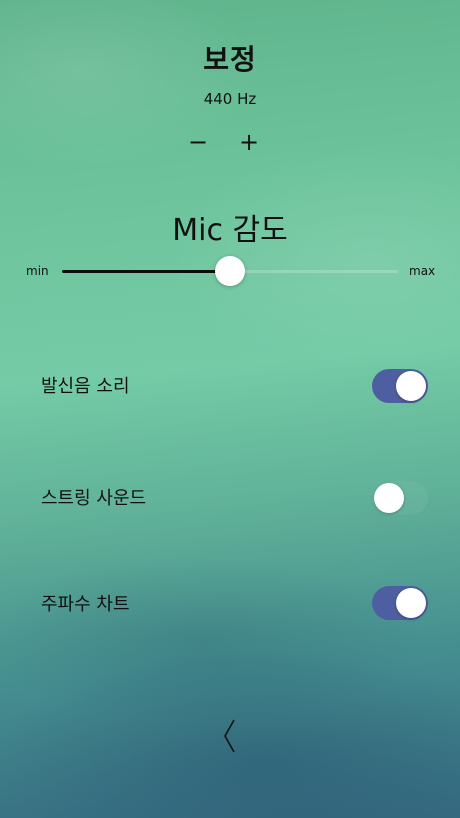 This screenshot has height=818, width=460. What do you see at coordinates (230, 99) in the screenshot?
I see `frequency-value: 440 Hz` at bounding box center [230, 99].